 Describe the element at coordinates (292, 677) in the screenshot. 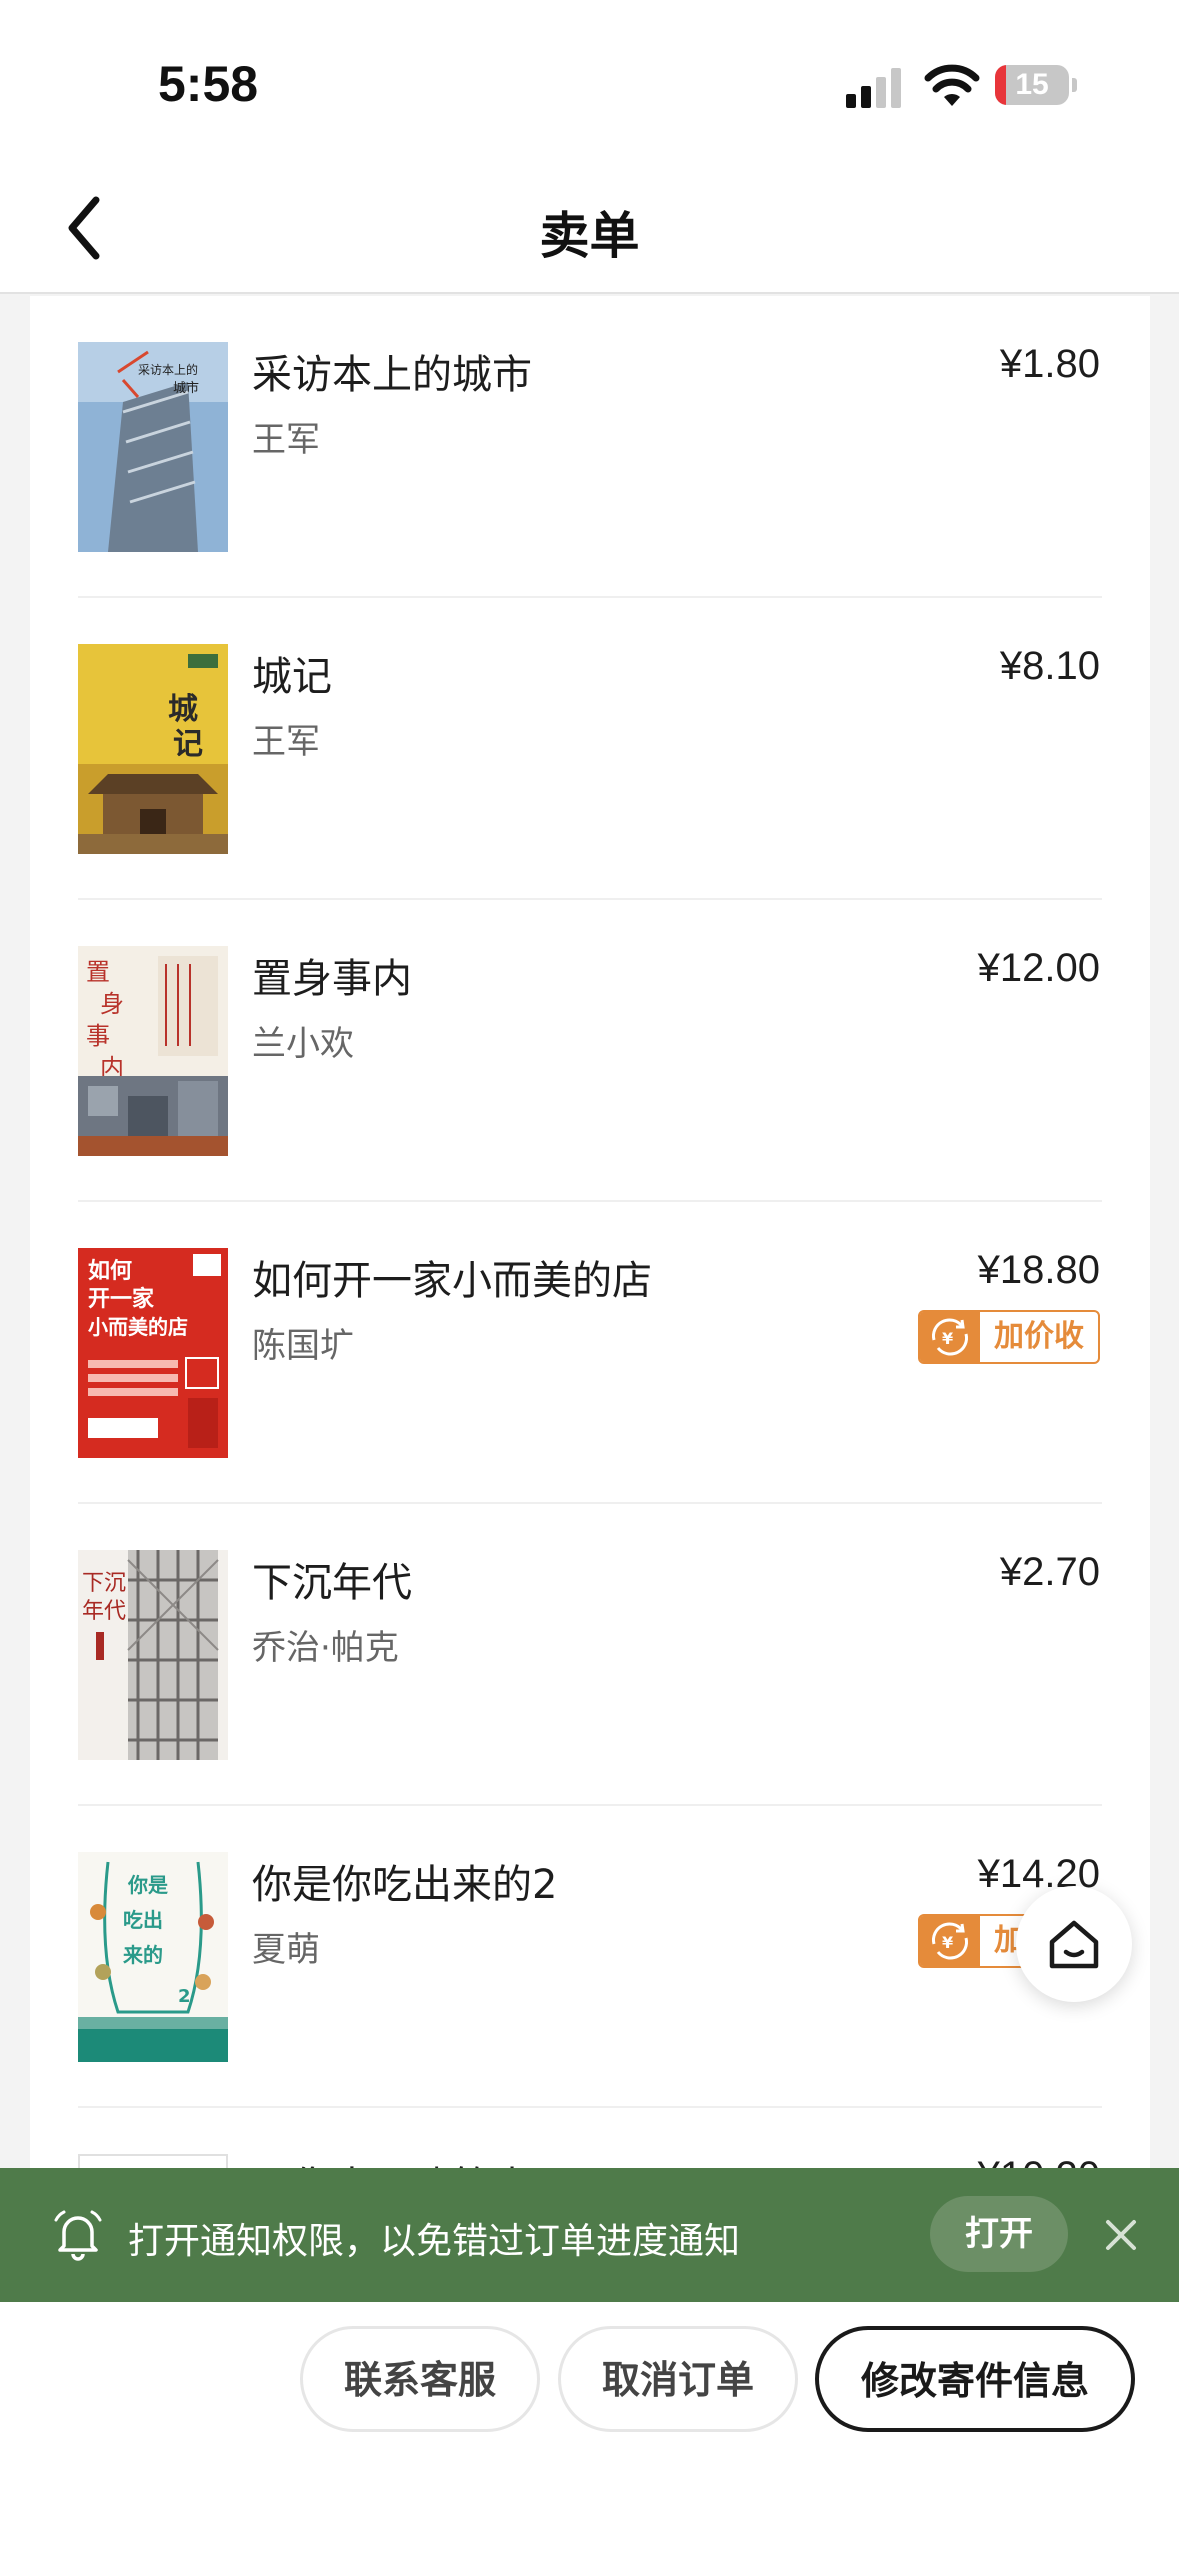

I see `book-title: 城记` at that location.